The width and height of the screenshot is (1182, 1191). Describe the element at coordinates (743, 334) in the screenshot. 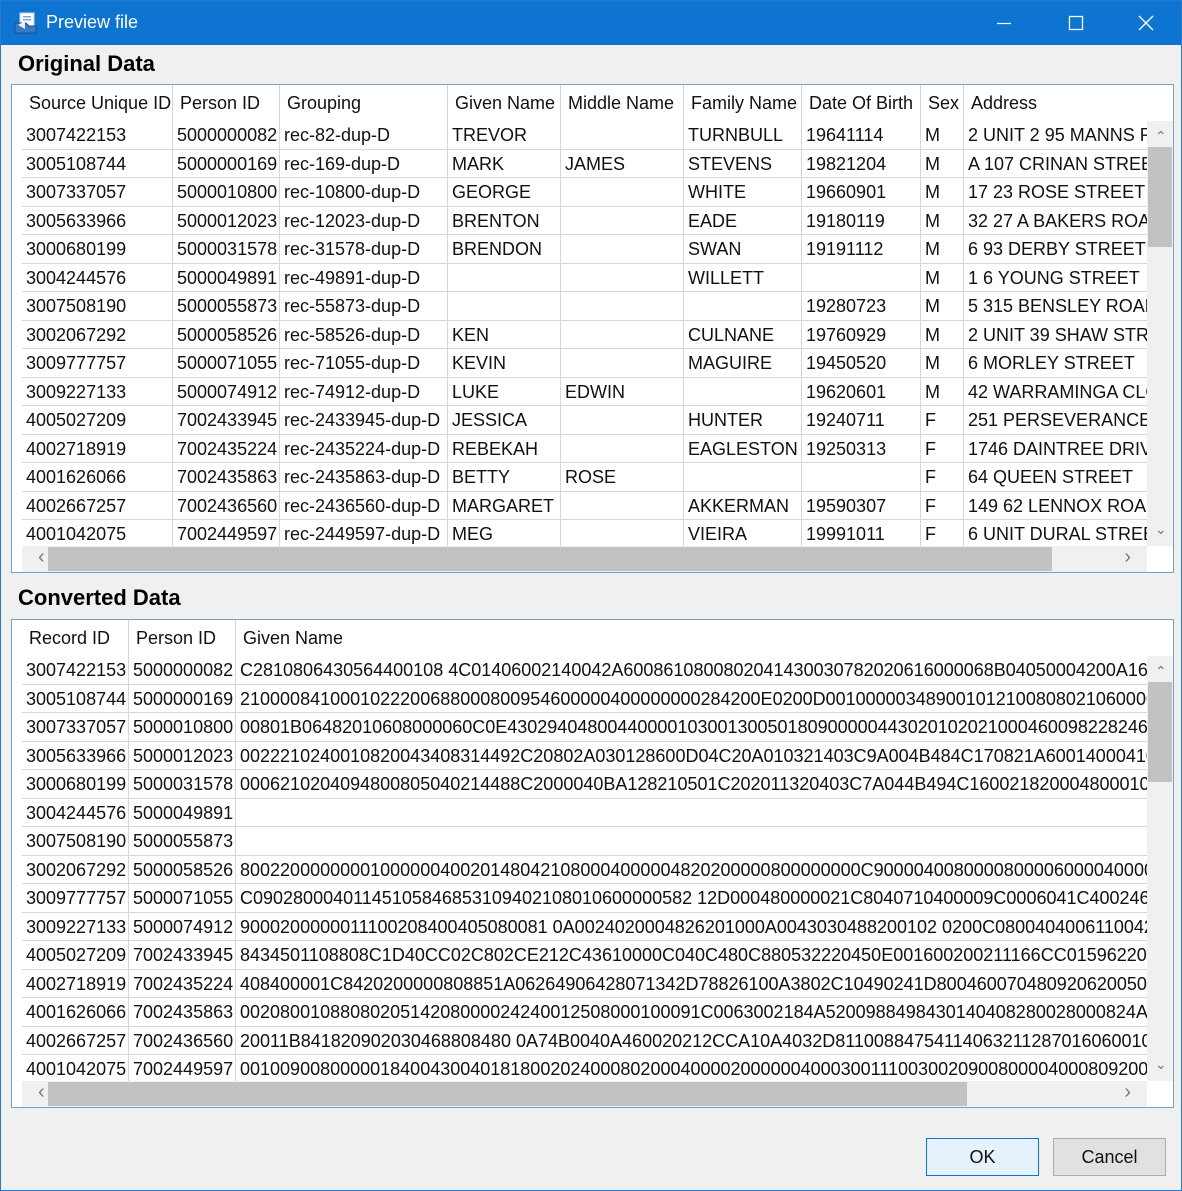

I see `table-cell: CULNANE` at that location.